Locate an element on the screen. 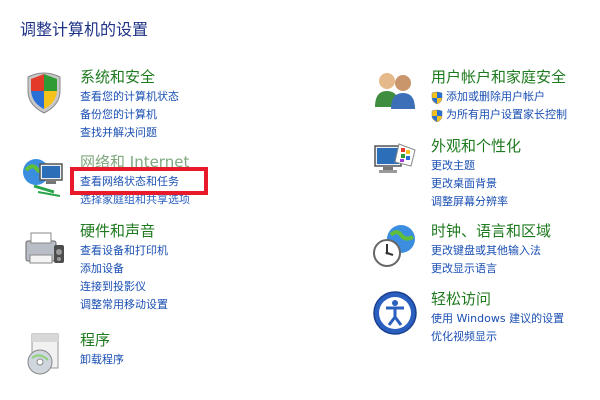 Image resolution: width=600 pixels, height=400 pixels. category-title: 硬件和声音 is located at coordinates (124, 231).